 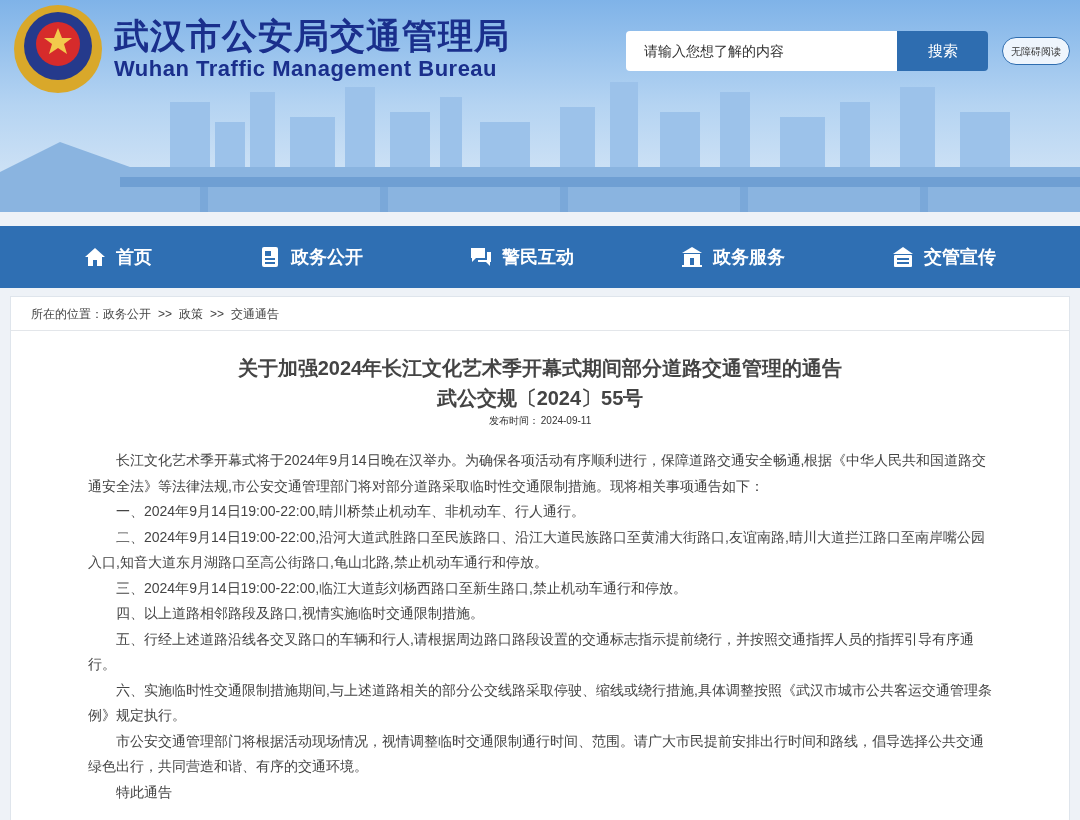 I want to click on article-paragraph: 市公安交通管理部门将根据活动现场情况，视情调整临时交通限制通行时间、范围。请广大市民提前安排出行时间和路线，倡导选择公共交通绿色出行，共同营造和谐、有序的交通环境。, so click(x=536, y=753).